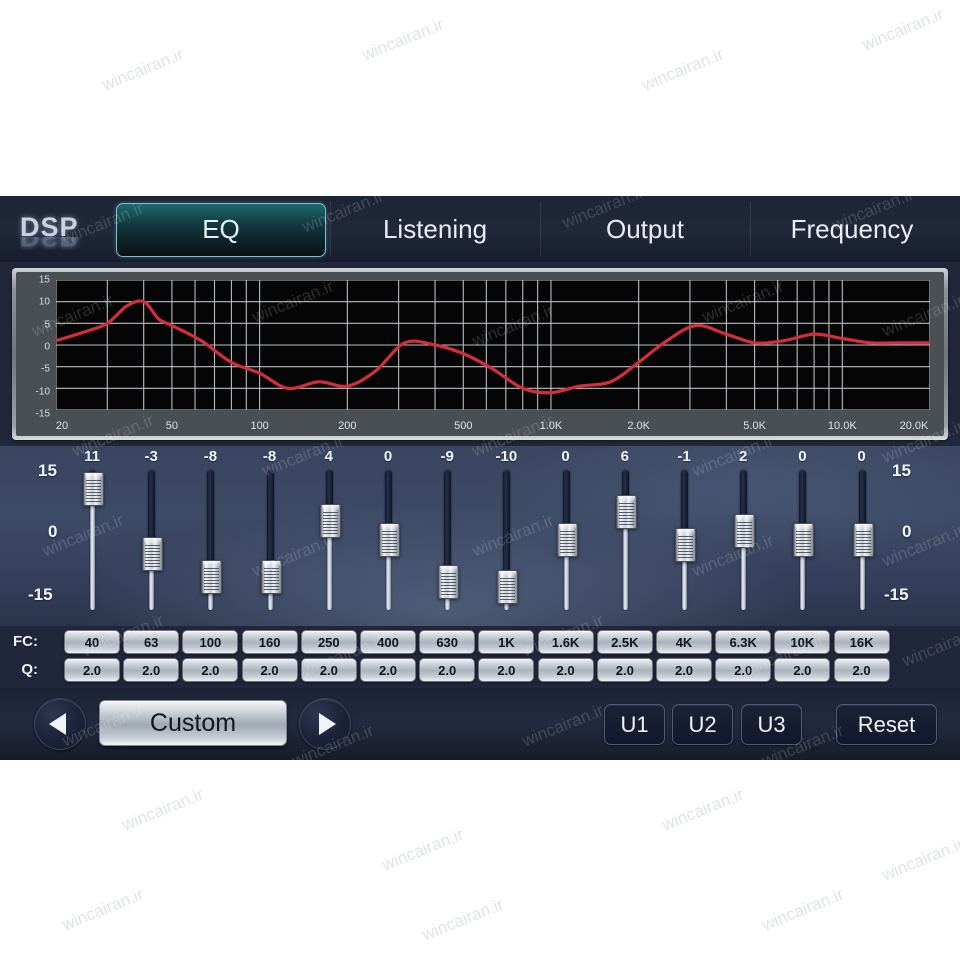 Image resolution: width=960 pixels, height=960 pixels. Describe the element at coordinates (493, 347) in the screenshot. I see `eq-response-curve` at that location.